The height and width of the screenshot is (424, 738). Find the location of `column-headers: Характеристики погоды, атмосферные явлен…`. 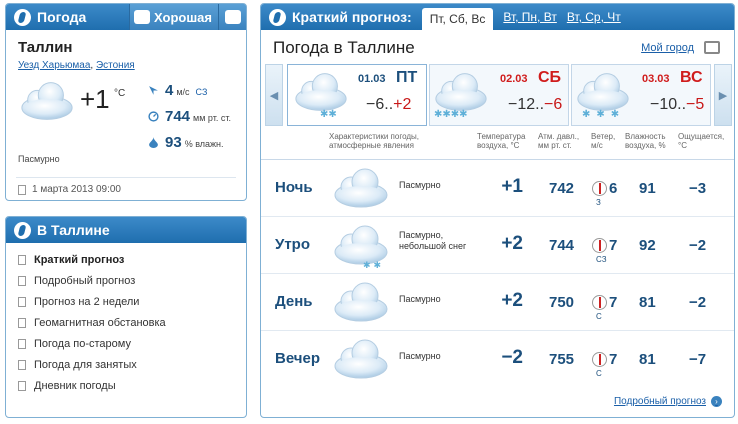

column-headers: Характеристики погоды, атмосферные явлен… is located at coordinates (497, 144).